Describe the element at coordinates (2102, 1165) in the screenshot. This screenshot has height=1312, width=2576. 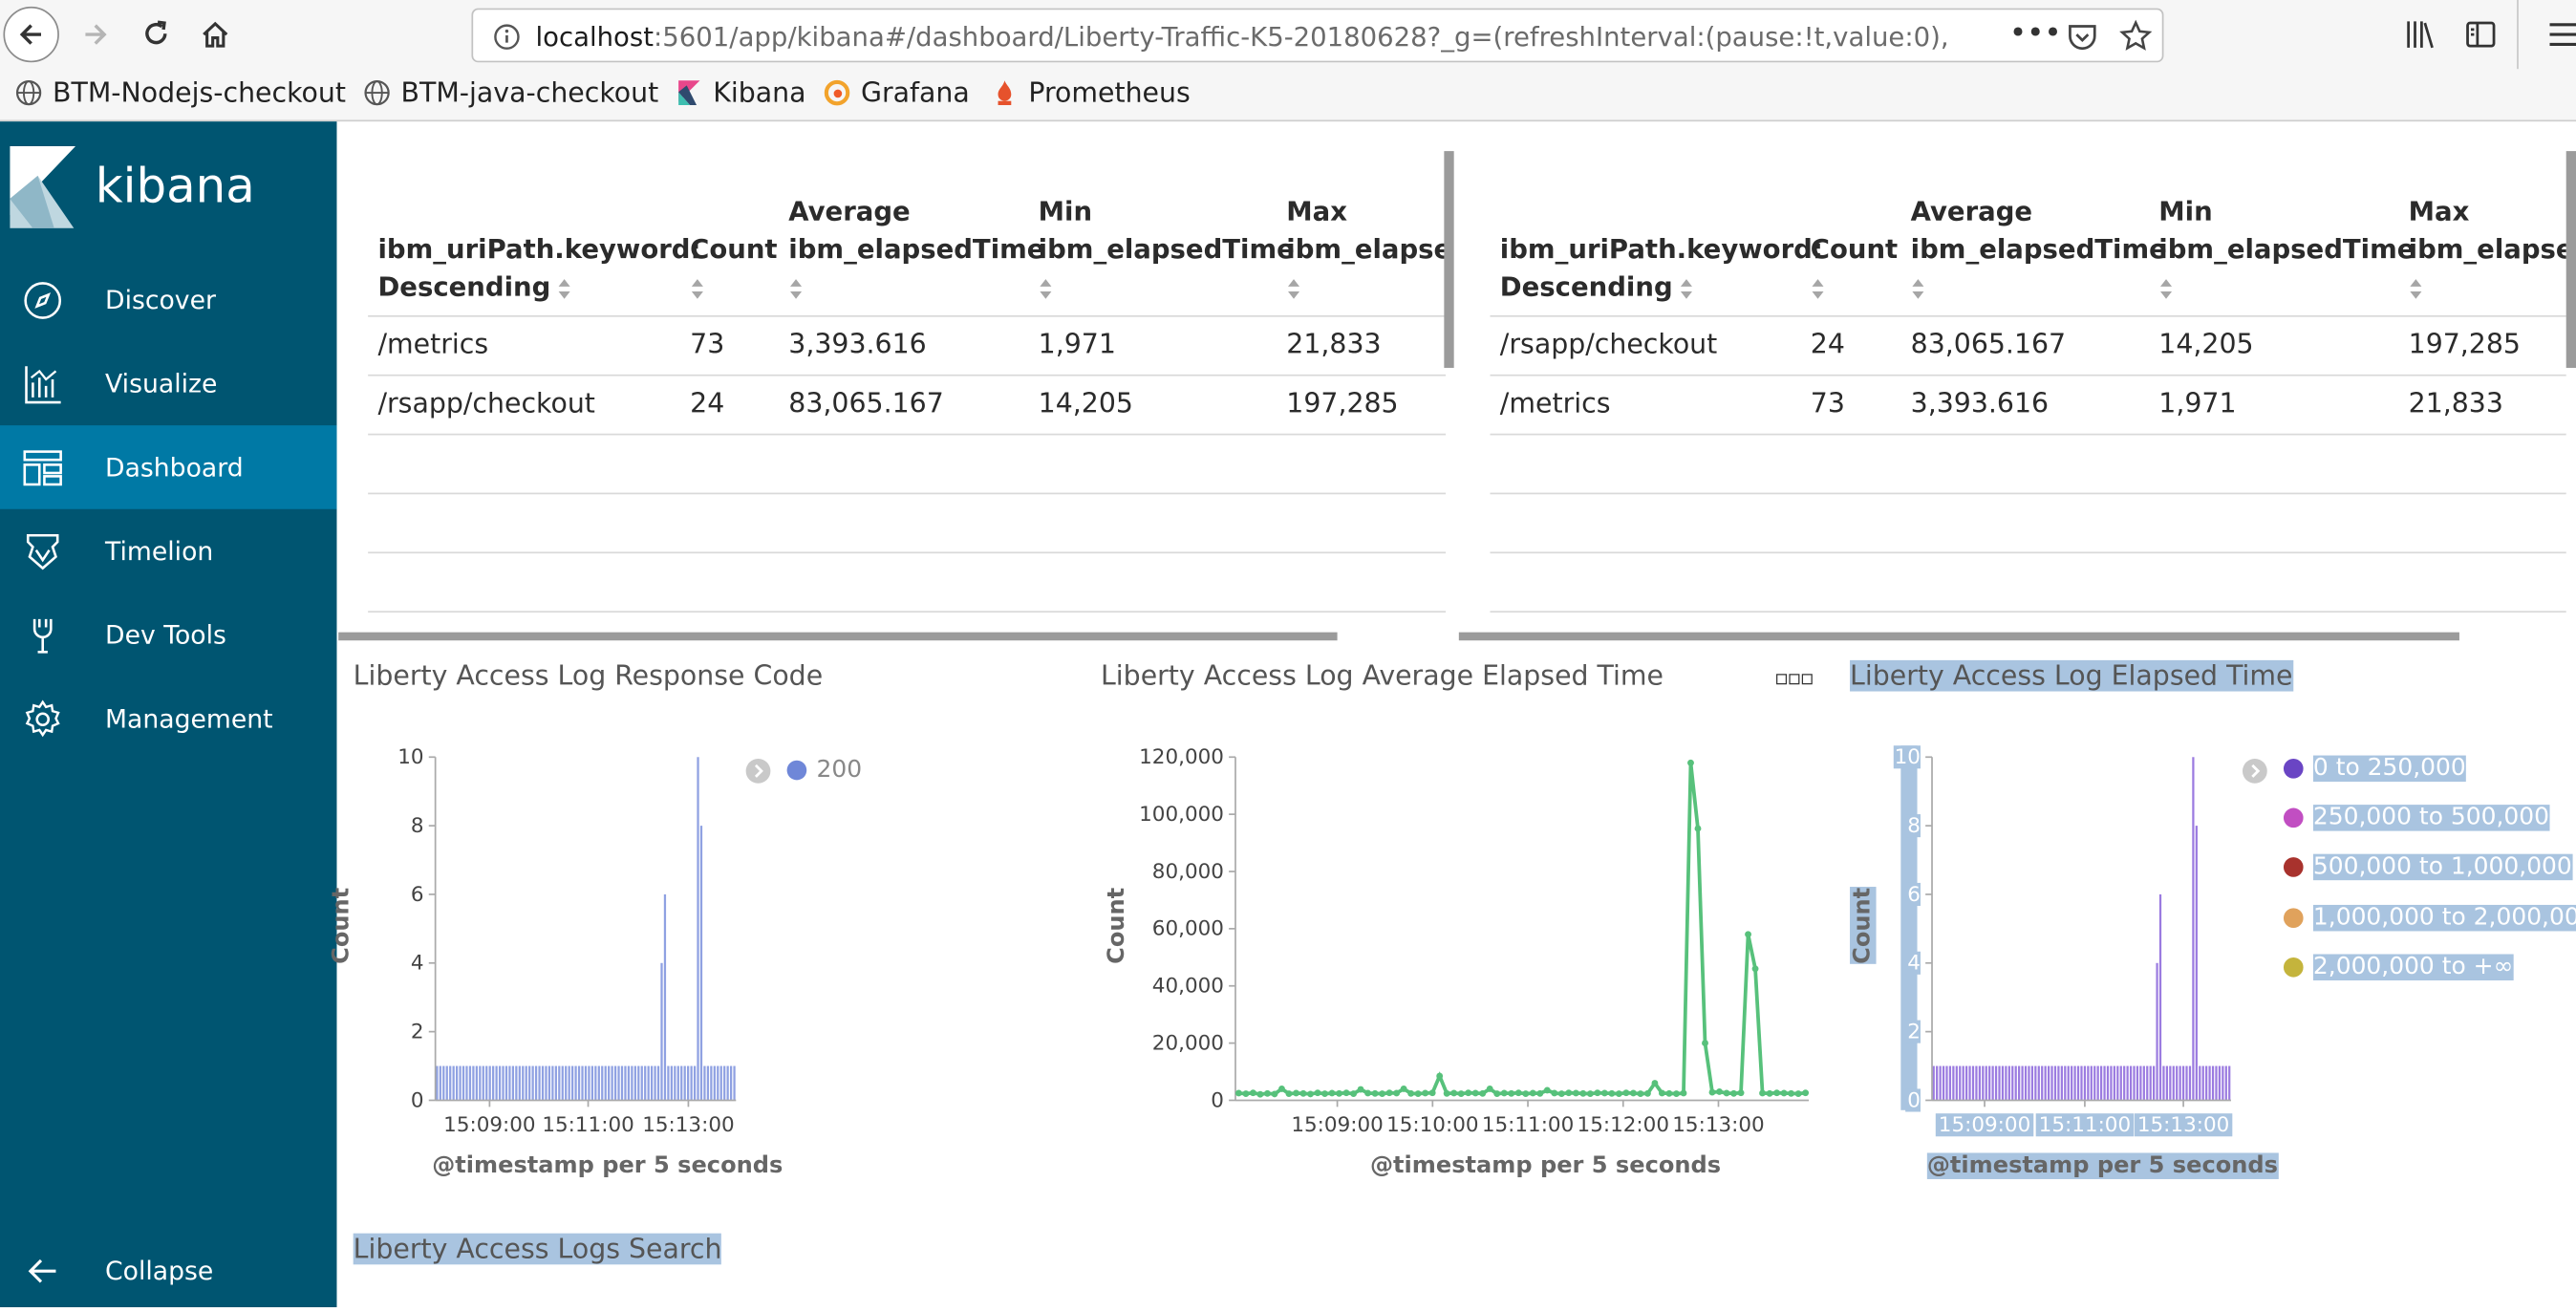
I see `x-axis-label: @timestamp per 5 seconds` at that location.